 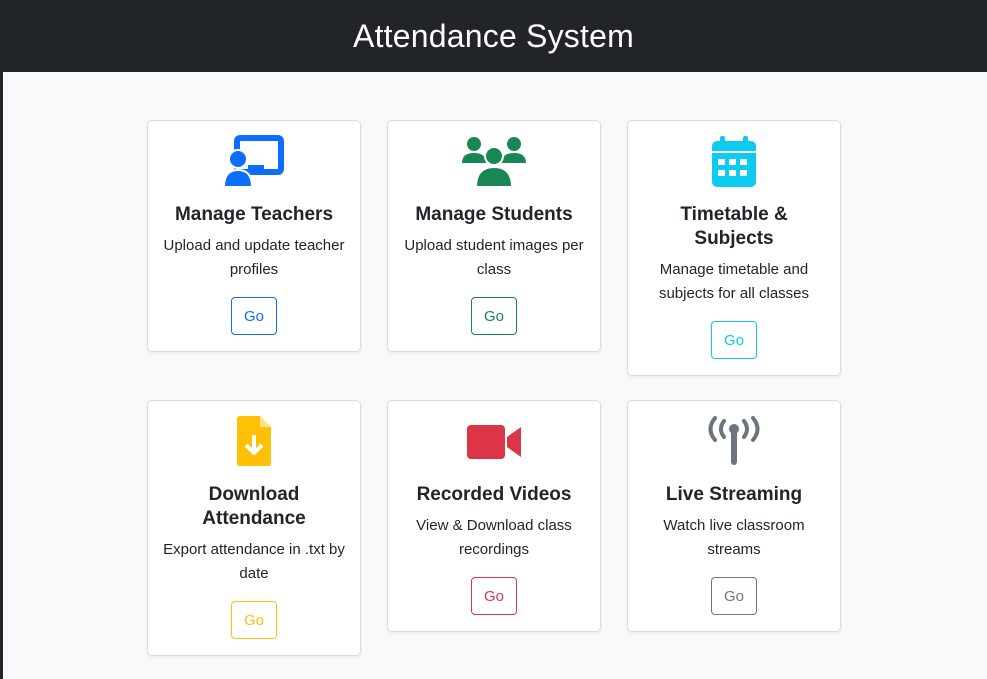 What do you see at coordinates (734, 596) in the screenshot?
I see `live-streaming-go-button: Go` at bounding box center [734, 596].